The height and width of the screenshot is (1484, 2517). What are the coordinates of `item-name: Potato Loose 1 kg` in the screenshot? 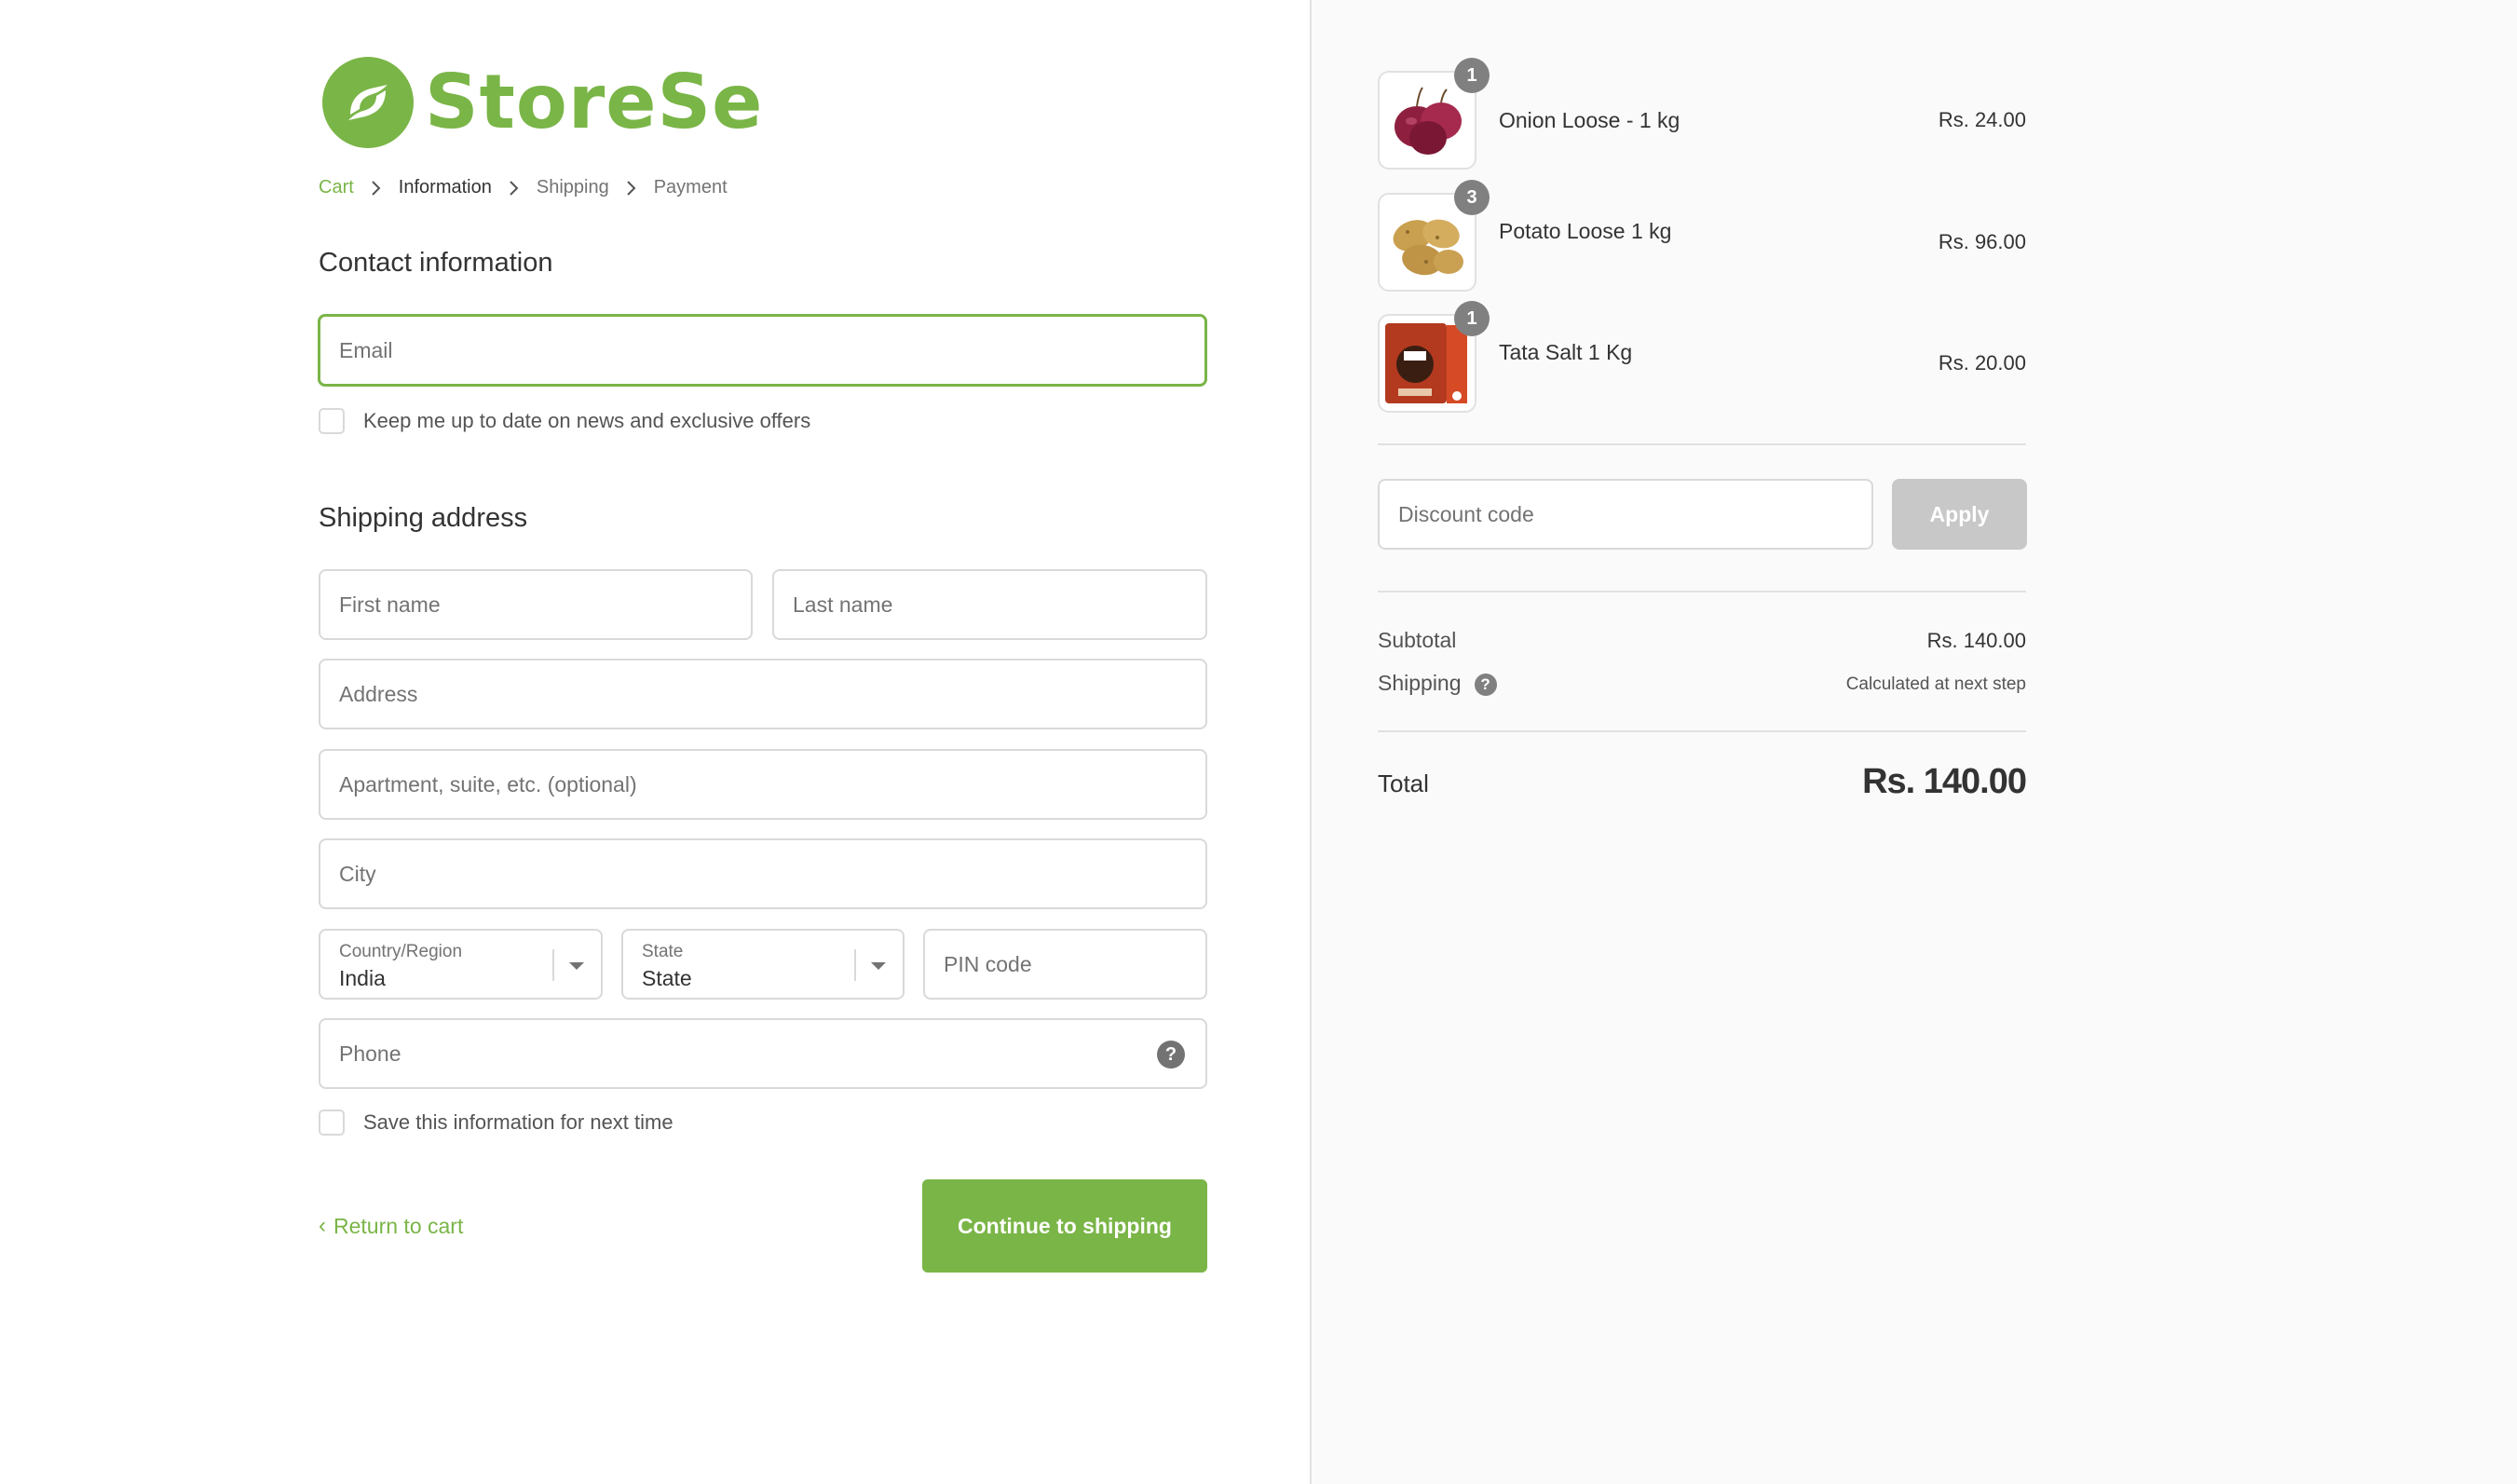 It's located at (1585, 231).